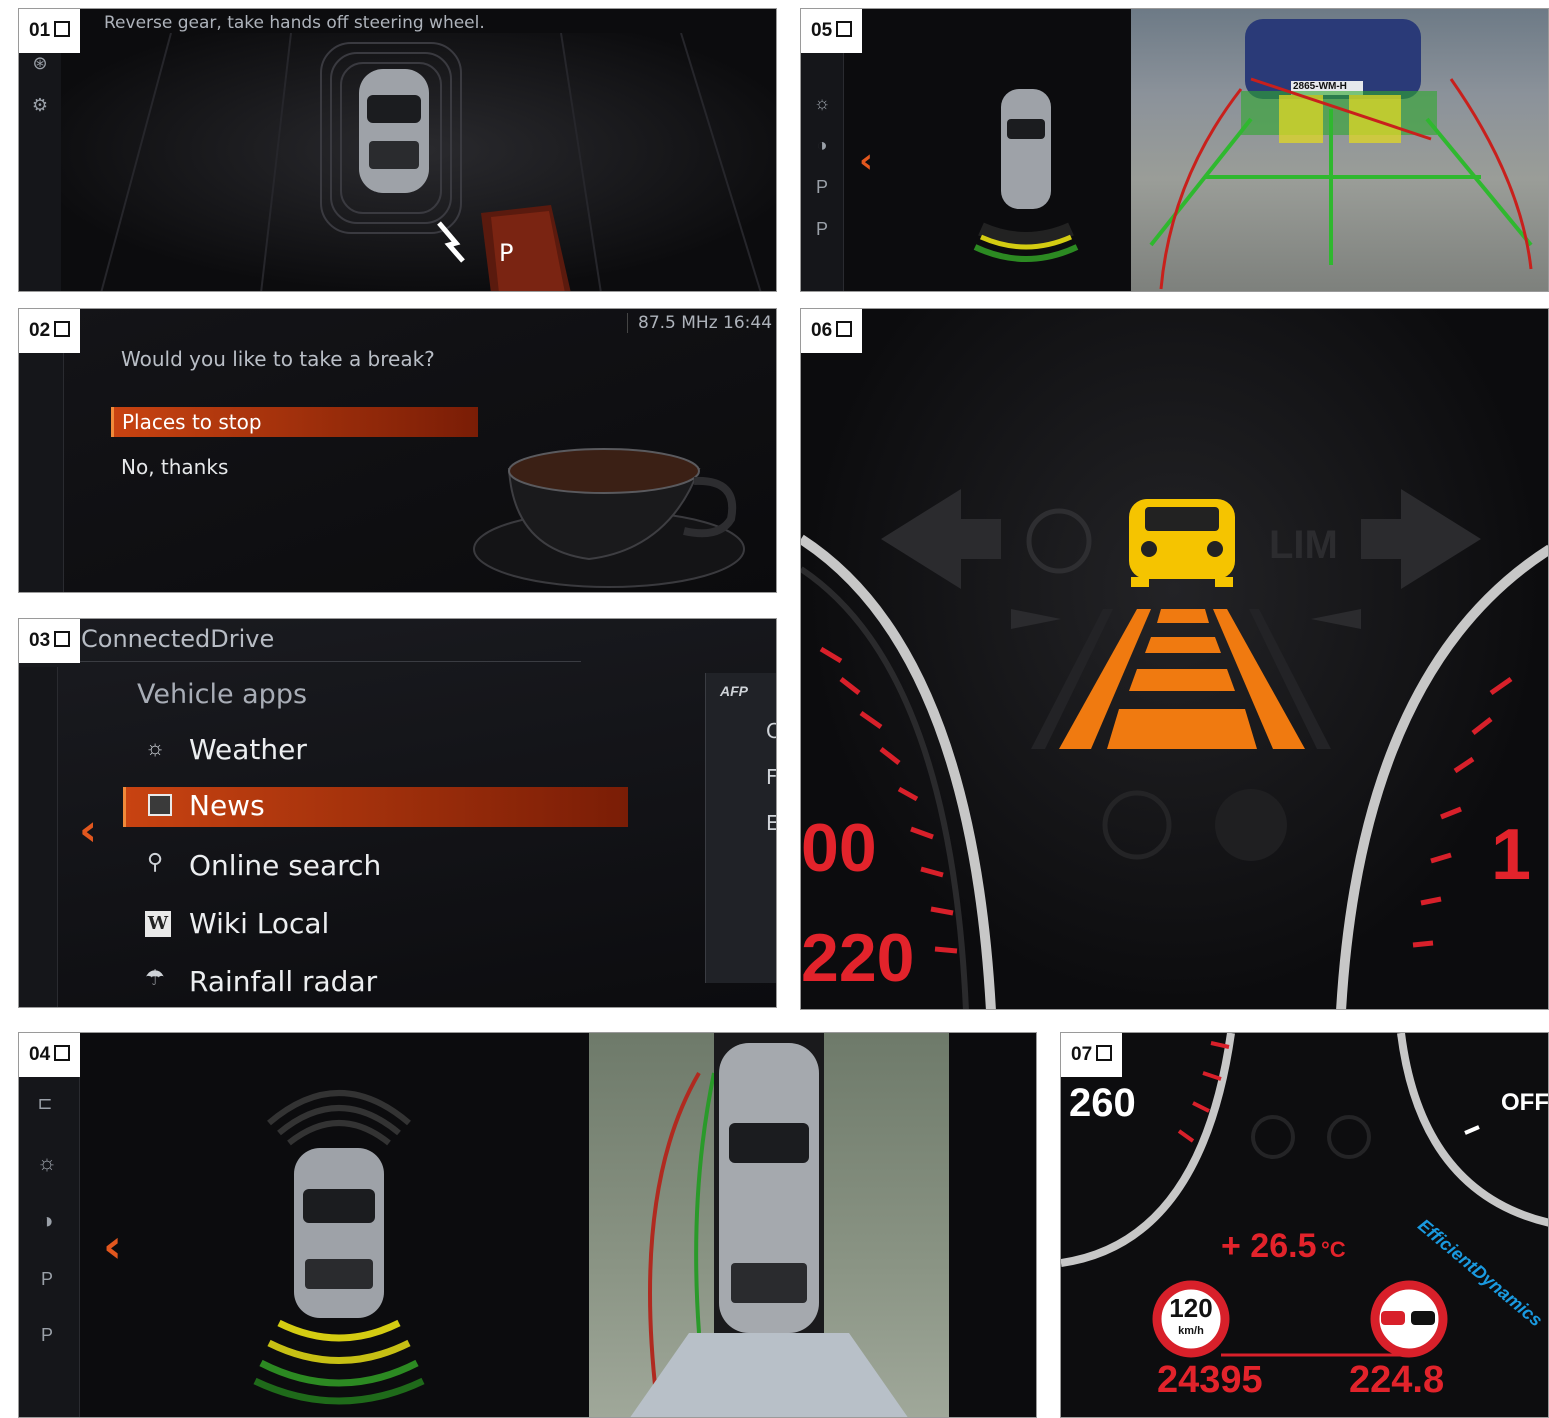 The width and height of the screenshot is (1549, 1418). Describe the element at coordinates (38, 837) in the screenshot. I see `sidebar` at that location.